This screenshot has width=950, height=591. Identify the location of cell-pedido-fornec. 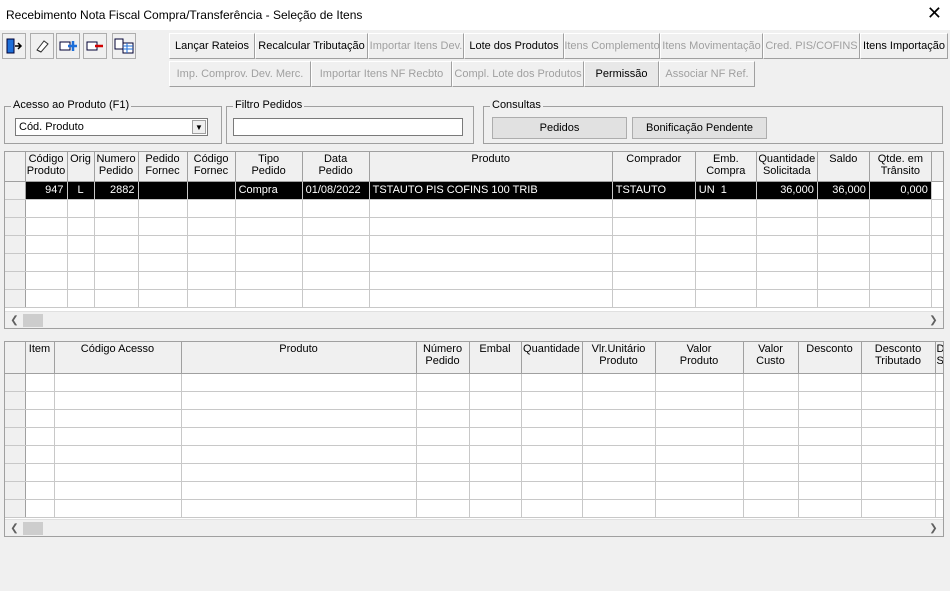
(163, 190).